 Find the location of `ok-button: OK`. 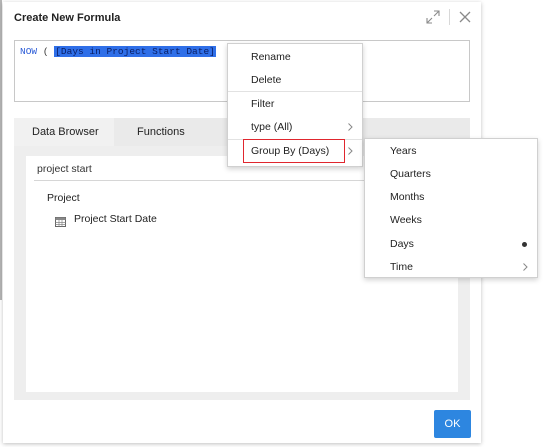

ok-button: OK is located at coordinates (452, 424).